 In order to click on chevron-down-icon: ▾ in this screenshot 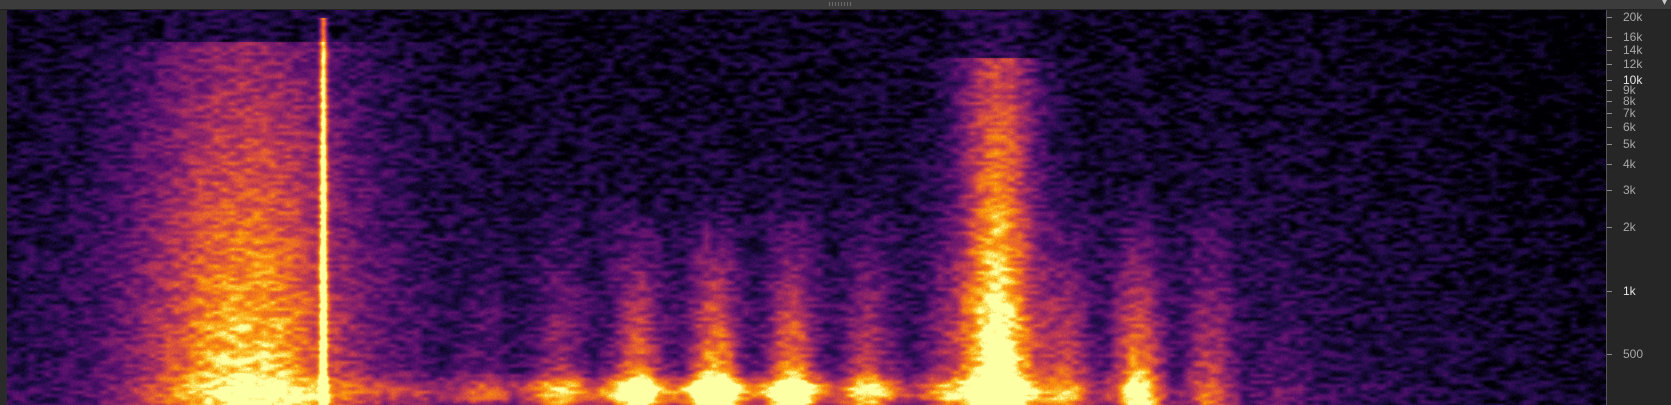, I will do `click(1664, 4)`.